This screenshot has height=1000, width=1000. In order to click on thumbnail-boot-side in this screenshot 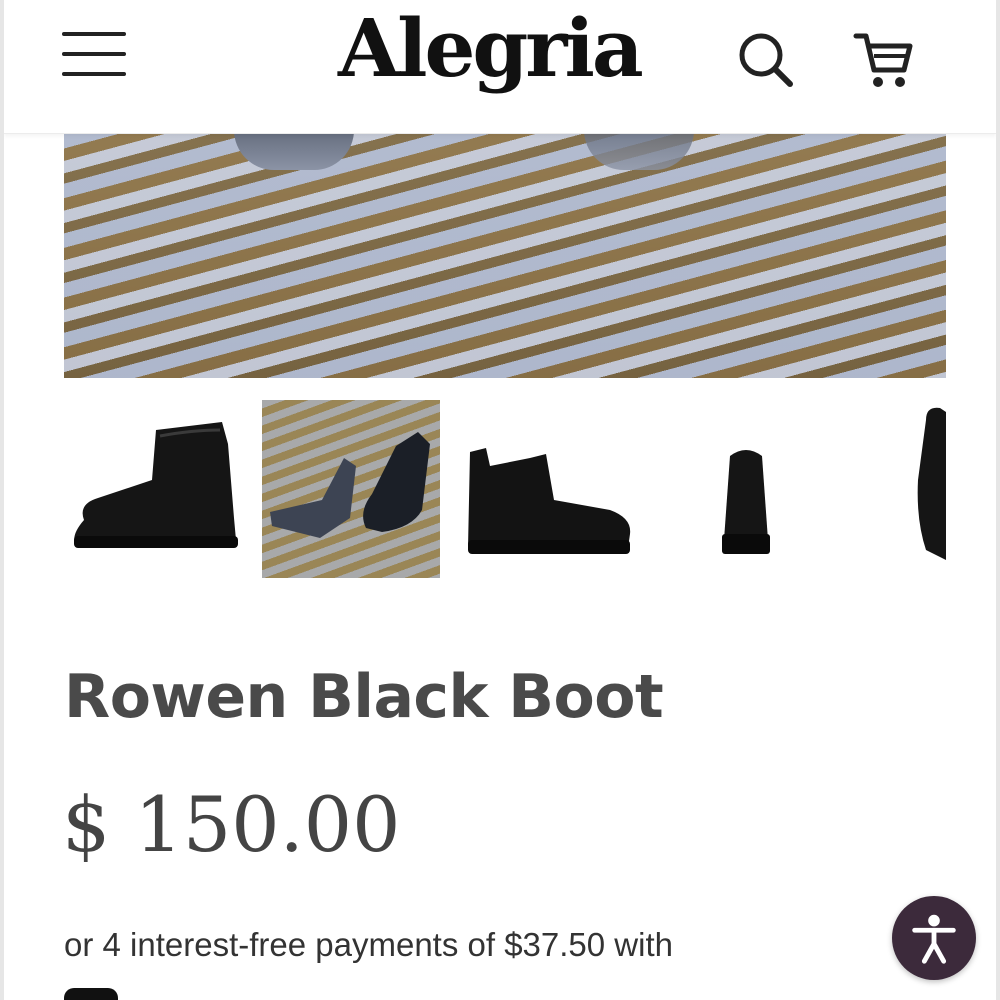, I will do `click(153, 489)`.